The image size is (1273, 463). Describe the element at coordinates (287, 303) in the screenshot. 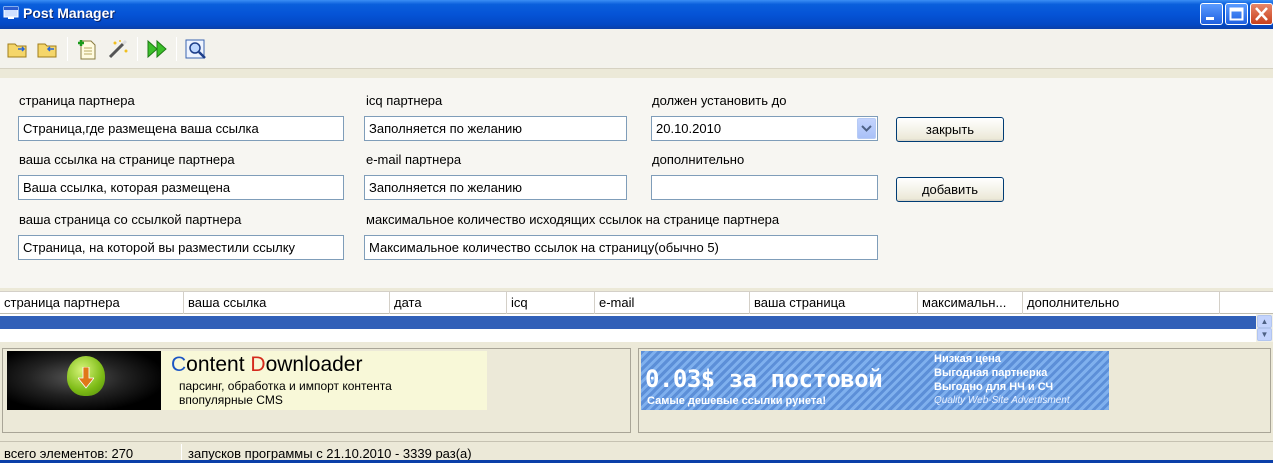

I see `column-header-your-link: ваша ссылка` at that location.